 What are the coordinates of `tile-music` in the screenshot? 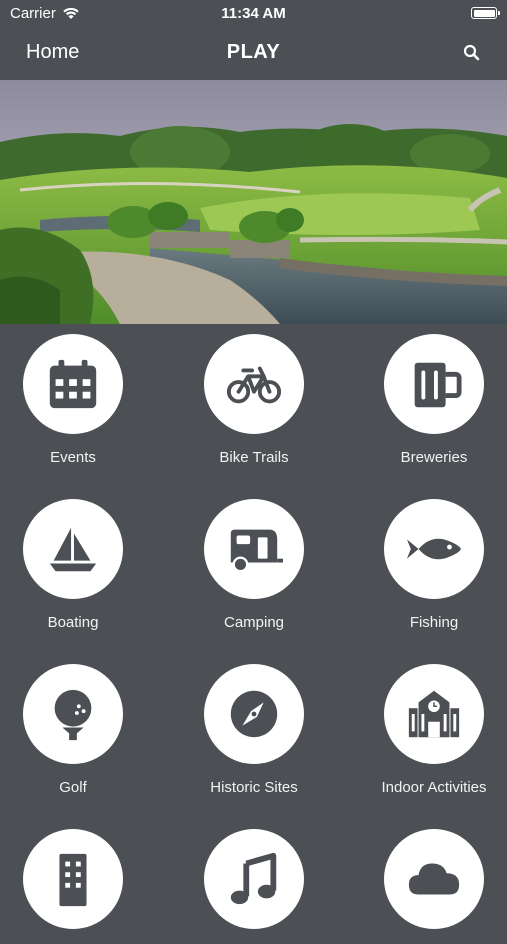 It's located at (254, 886).